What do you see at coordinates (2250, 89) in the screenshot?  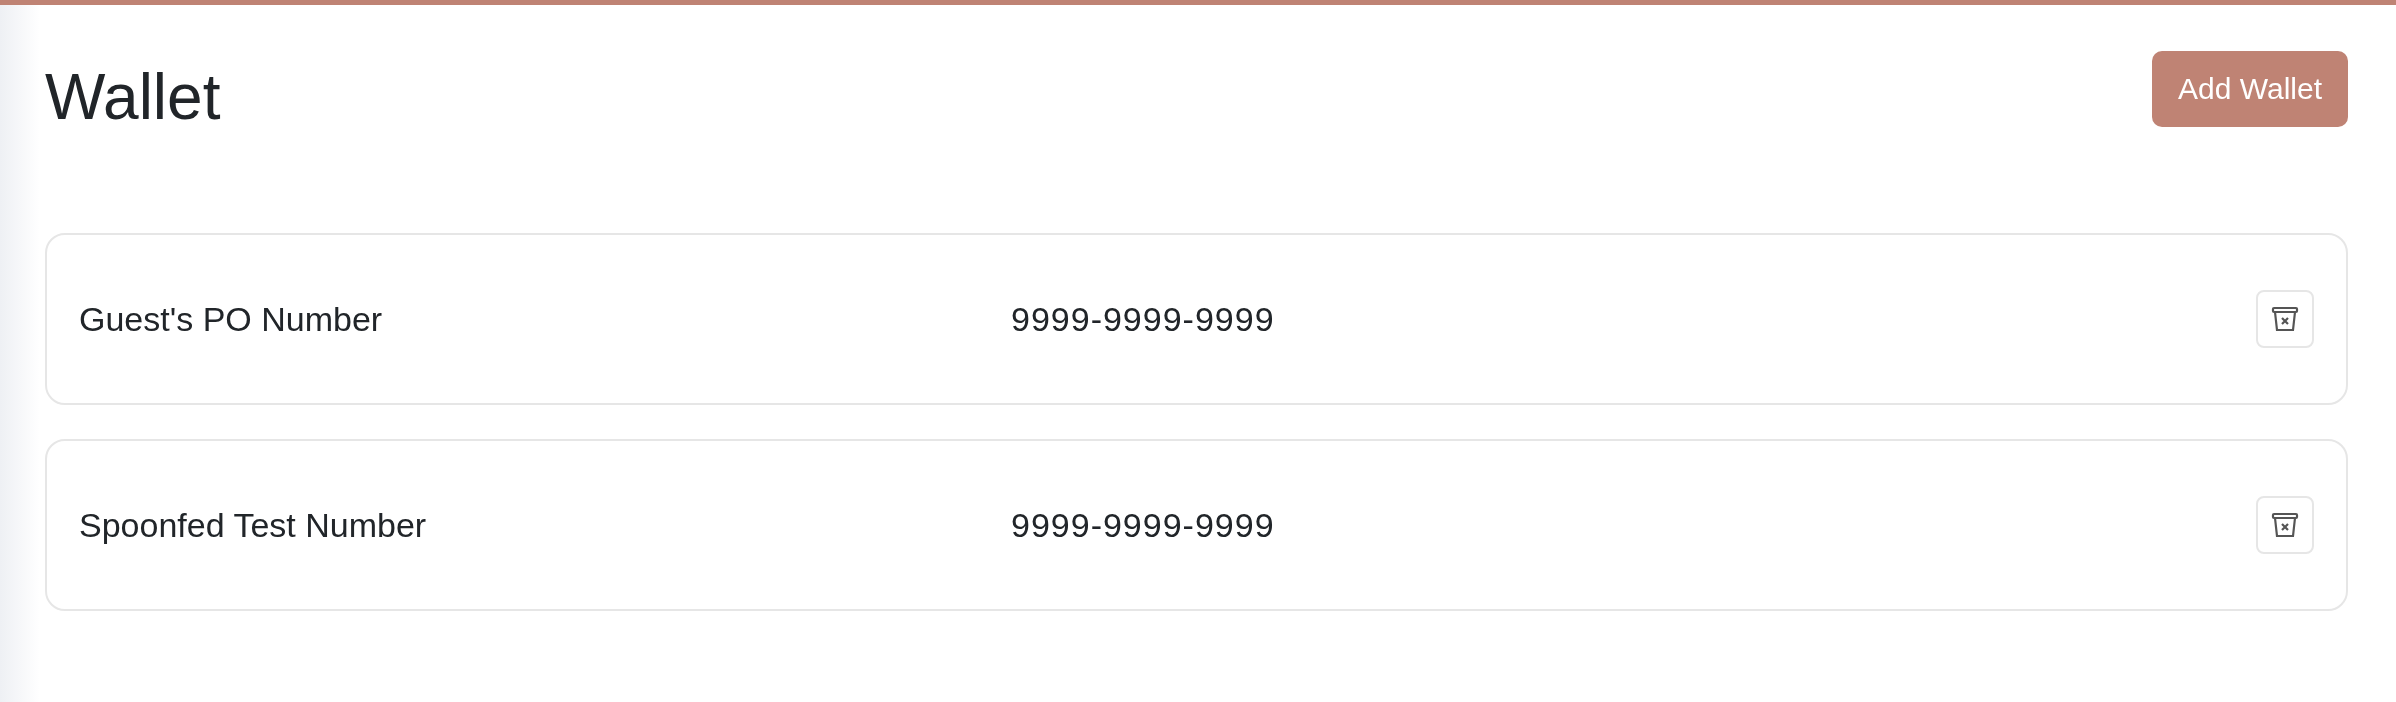 I see `add-wallet-button: Add Wallet` at bounding box center [2250, 89].